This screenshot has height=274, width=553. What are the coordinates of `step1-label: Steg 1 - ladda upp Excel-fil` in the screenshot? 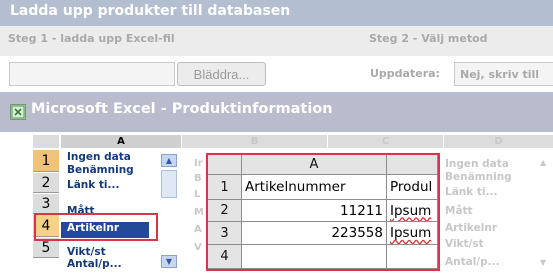 It's located at (91, 38).